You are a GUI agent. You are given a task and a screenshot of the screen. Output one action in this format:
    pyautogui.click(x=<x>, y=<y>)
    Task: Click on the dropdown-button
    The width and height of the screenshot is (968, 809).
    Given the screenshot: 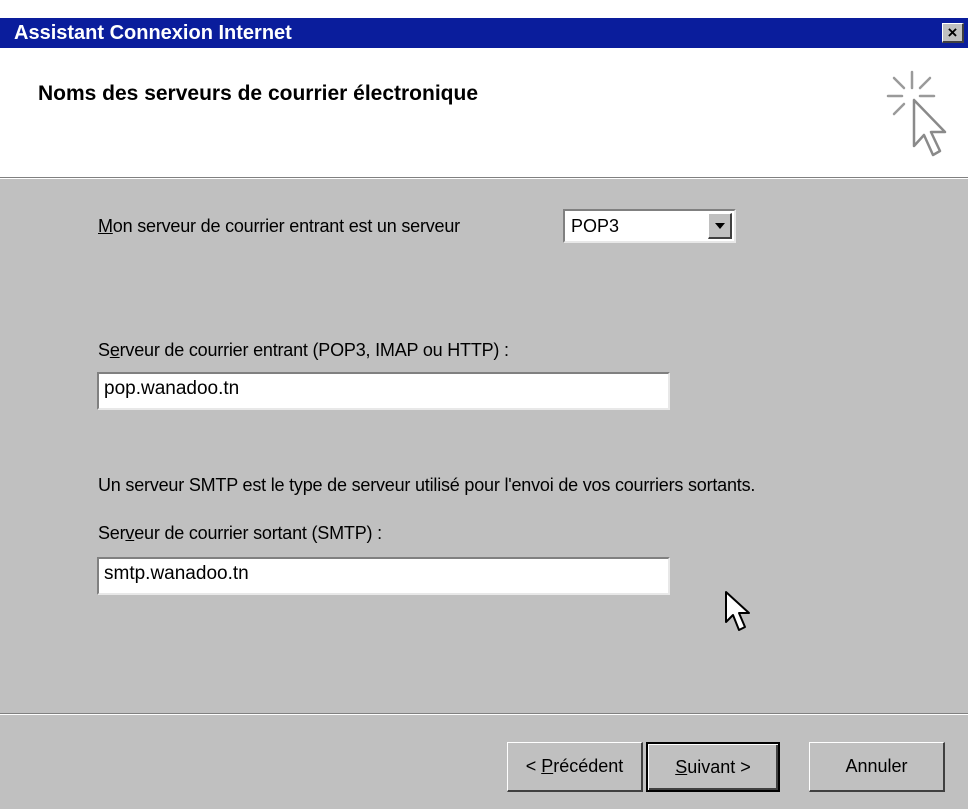 What is the action you would take?
    pyautogui.click(x=720, y=226)
    